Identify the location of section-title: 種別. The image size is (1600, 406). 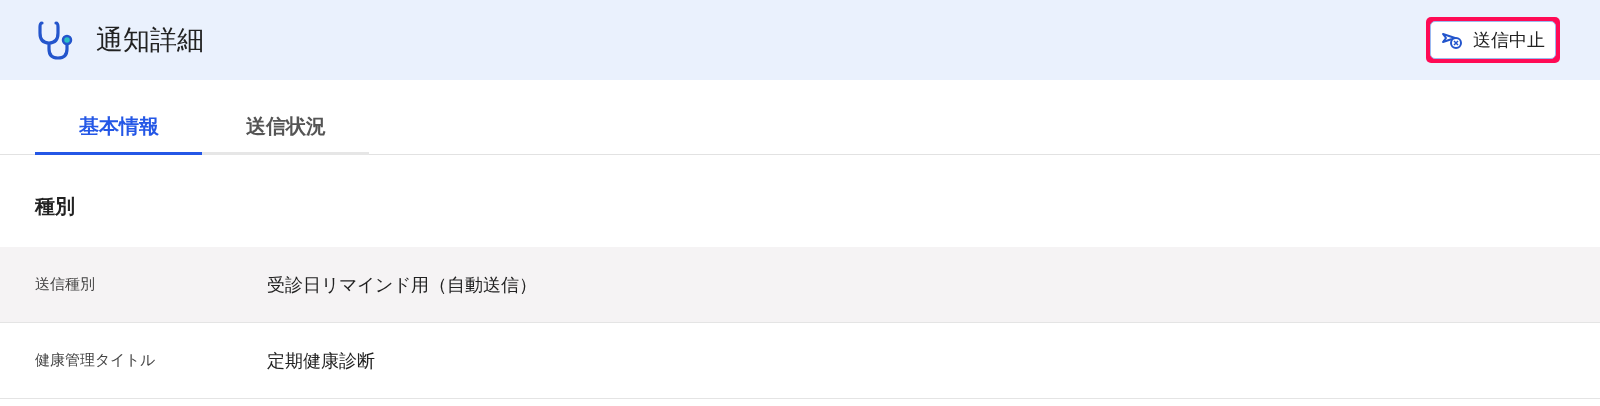
(54, 206).